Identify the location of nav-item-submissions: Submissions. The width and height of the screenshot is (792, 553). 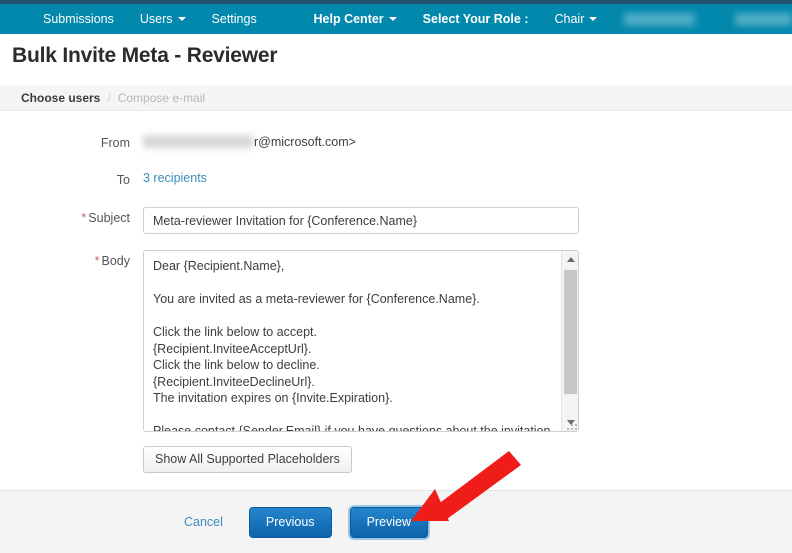
(78, 19).